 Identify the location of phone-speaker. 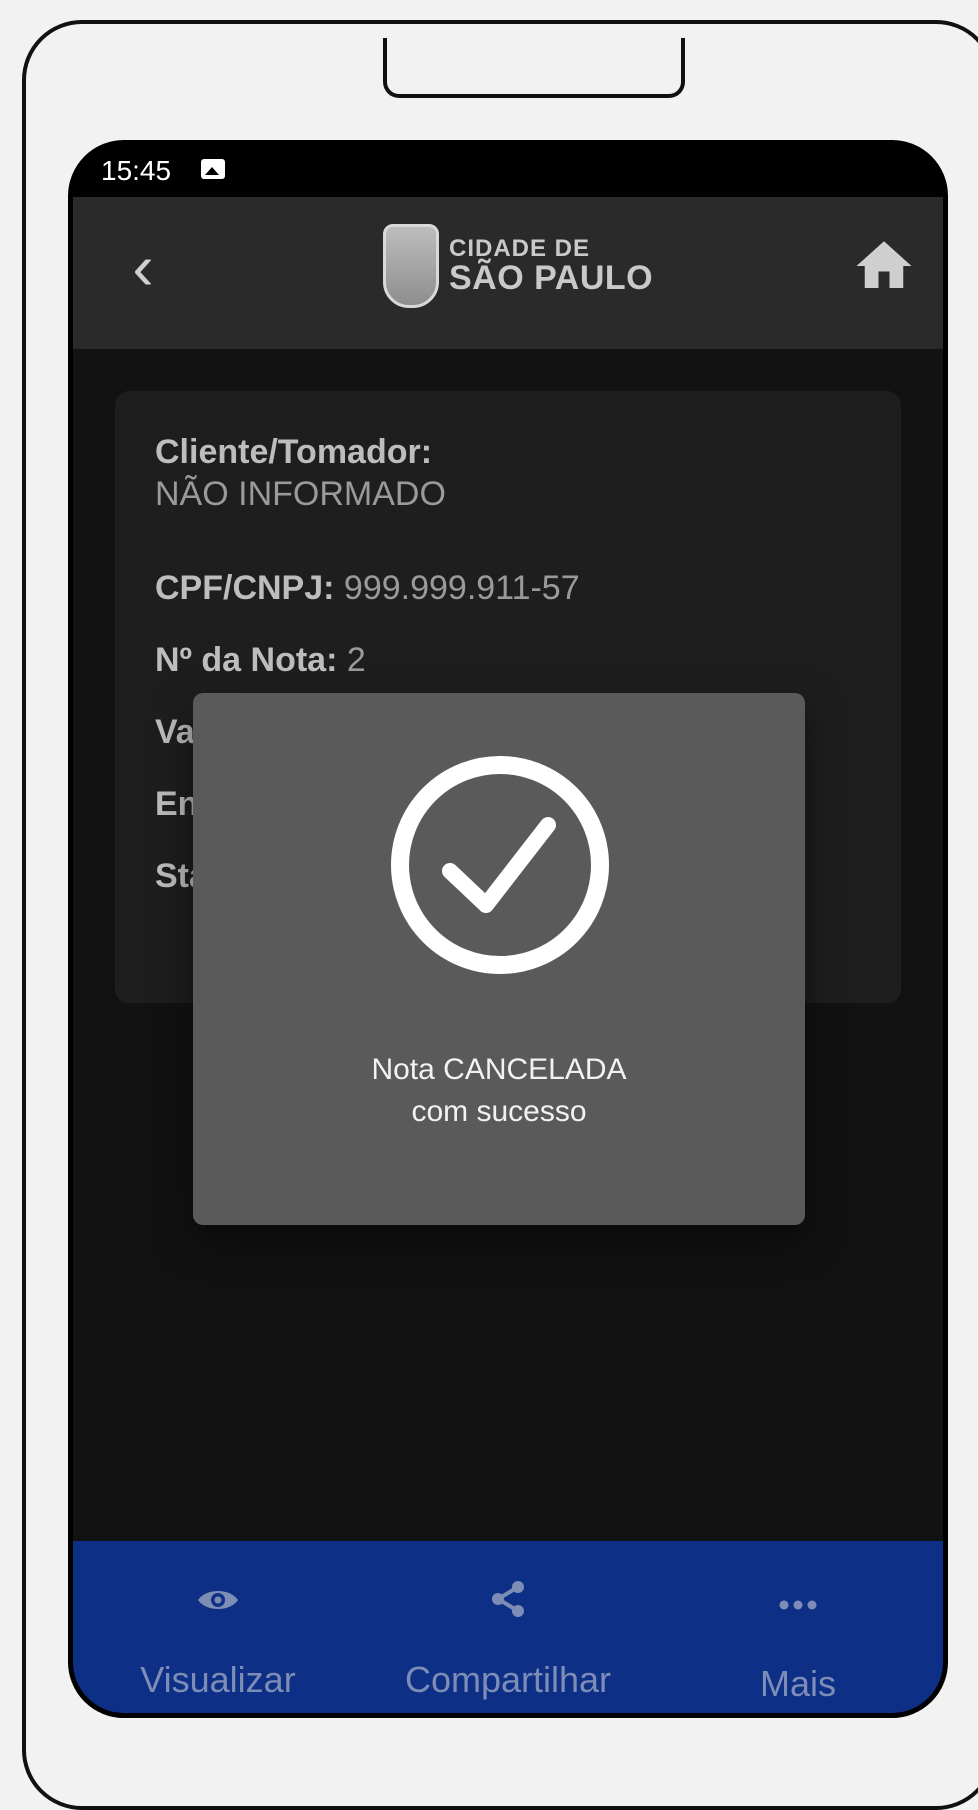
(534, 68).